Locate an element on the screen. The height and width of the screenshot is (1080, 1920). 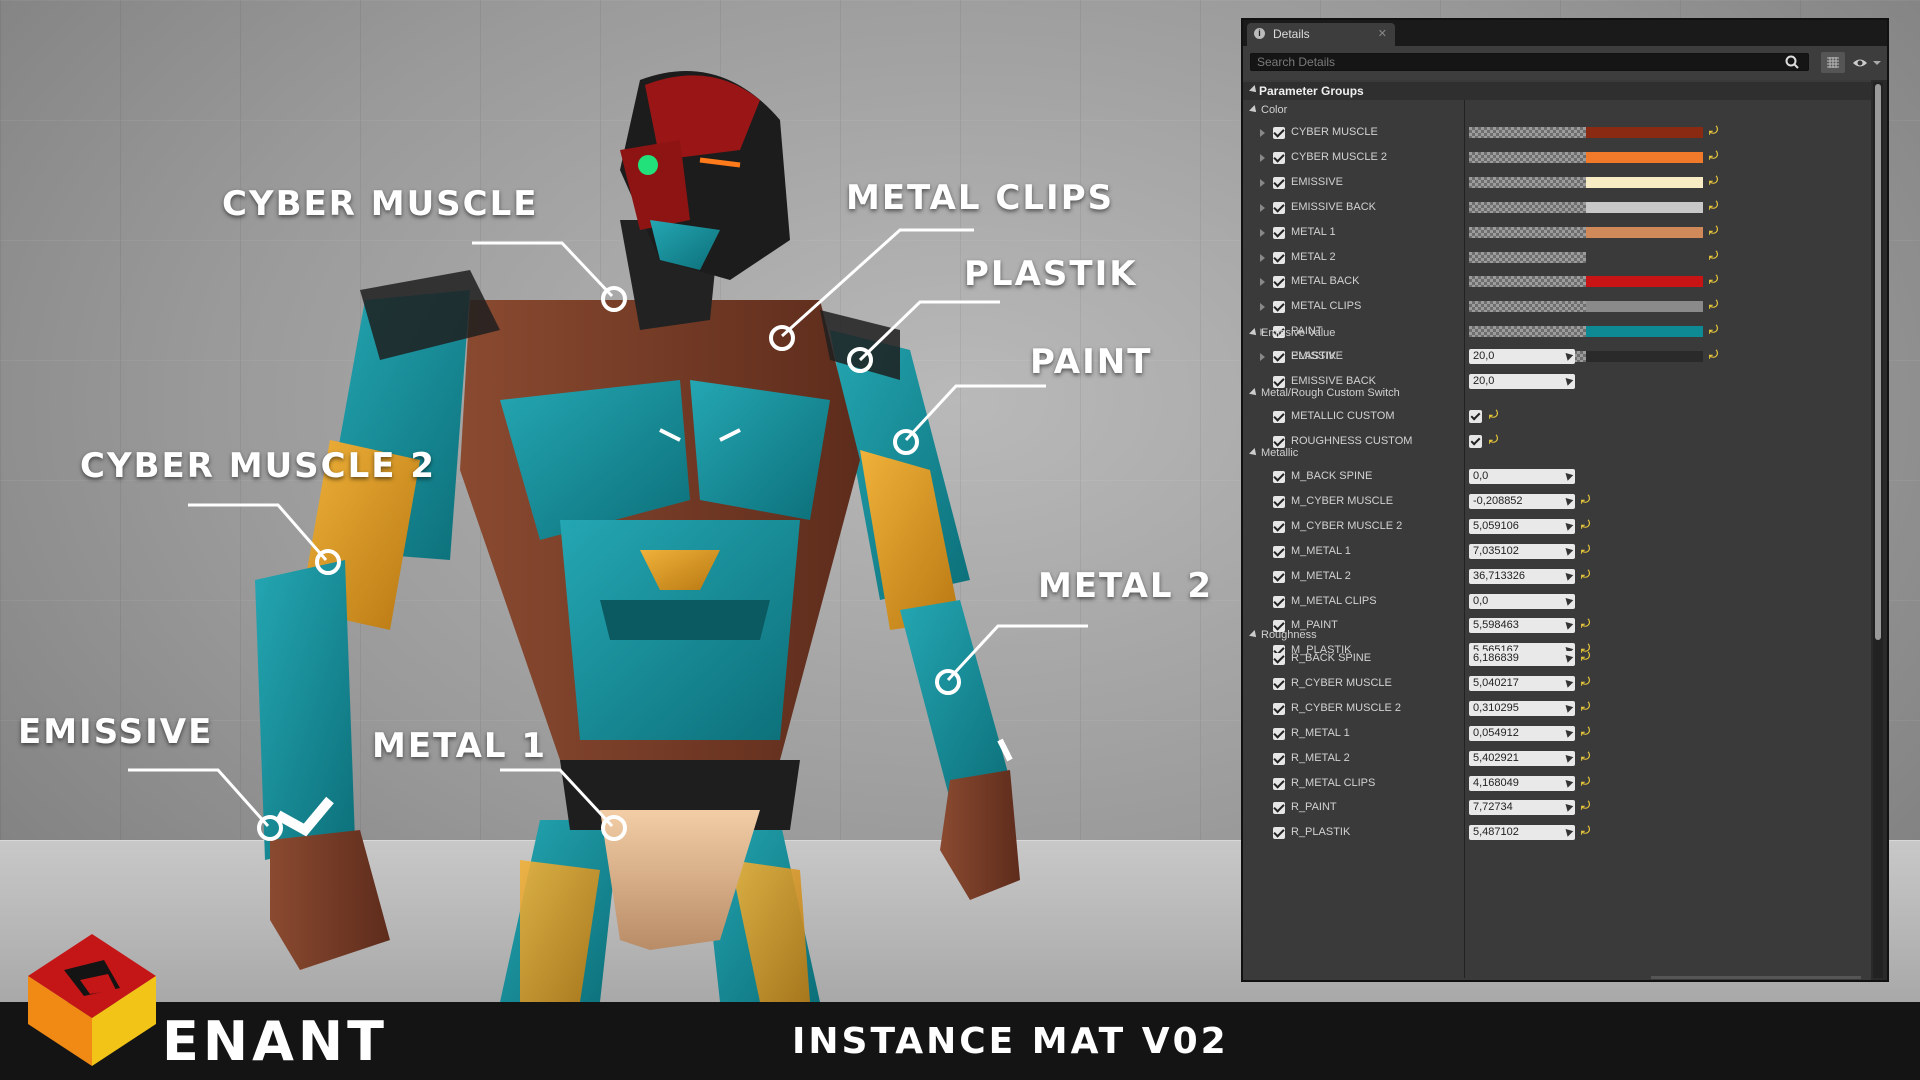
horizontal-scrollbar is located at coordinates (1756, 977).